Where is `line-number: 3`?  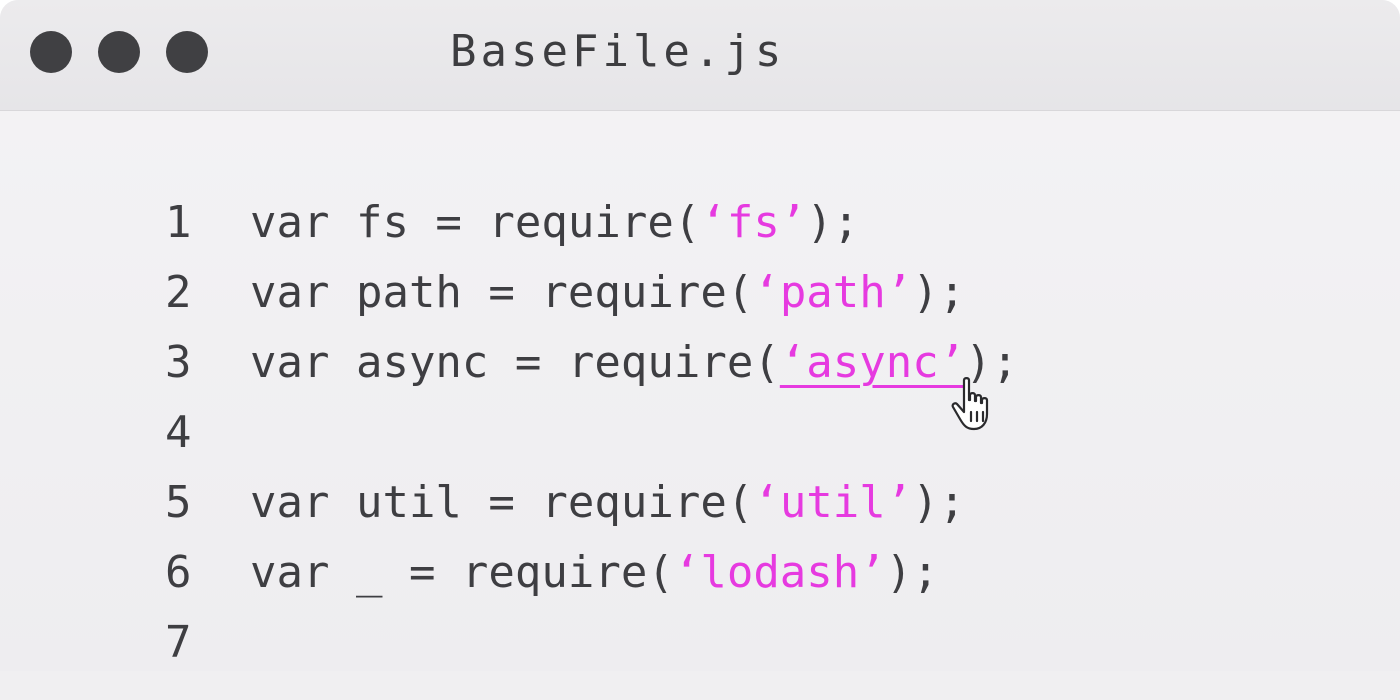 line-number: 3 is located at coordinates (178, 362).